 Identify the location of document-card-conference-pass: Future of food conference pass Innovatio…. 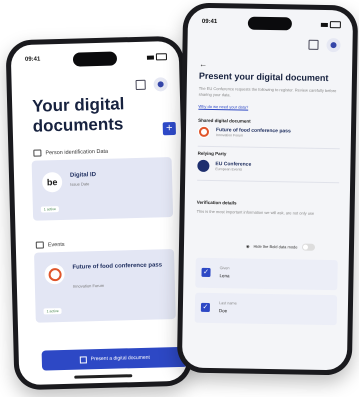
(105, 286).